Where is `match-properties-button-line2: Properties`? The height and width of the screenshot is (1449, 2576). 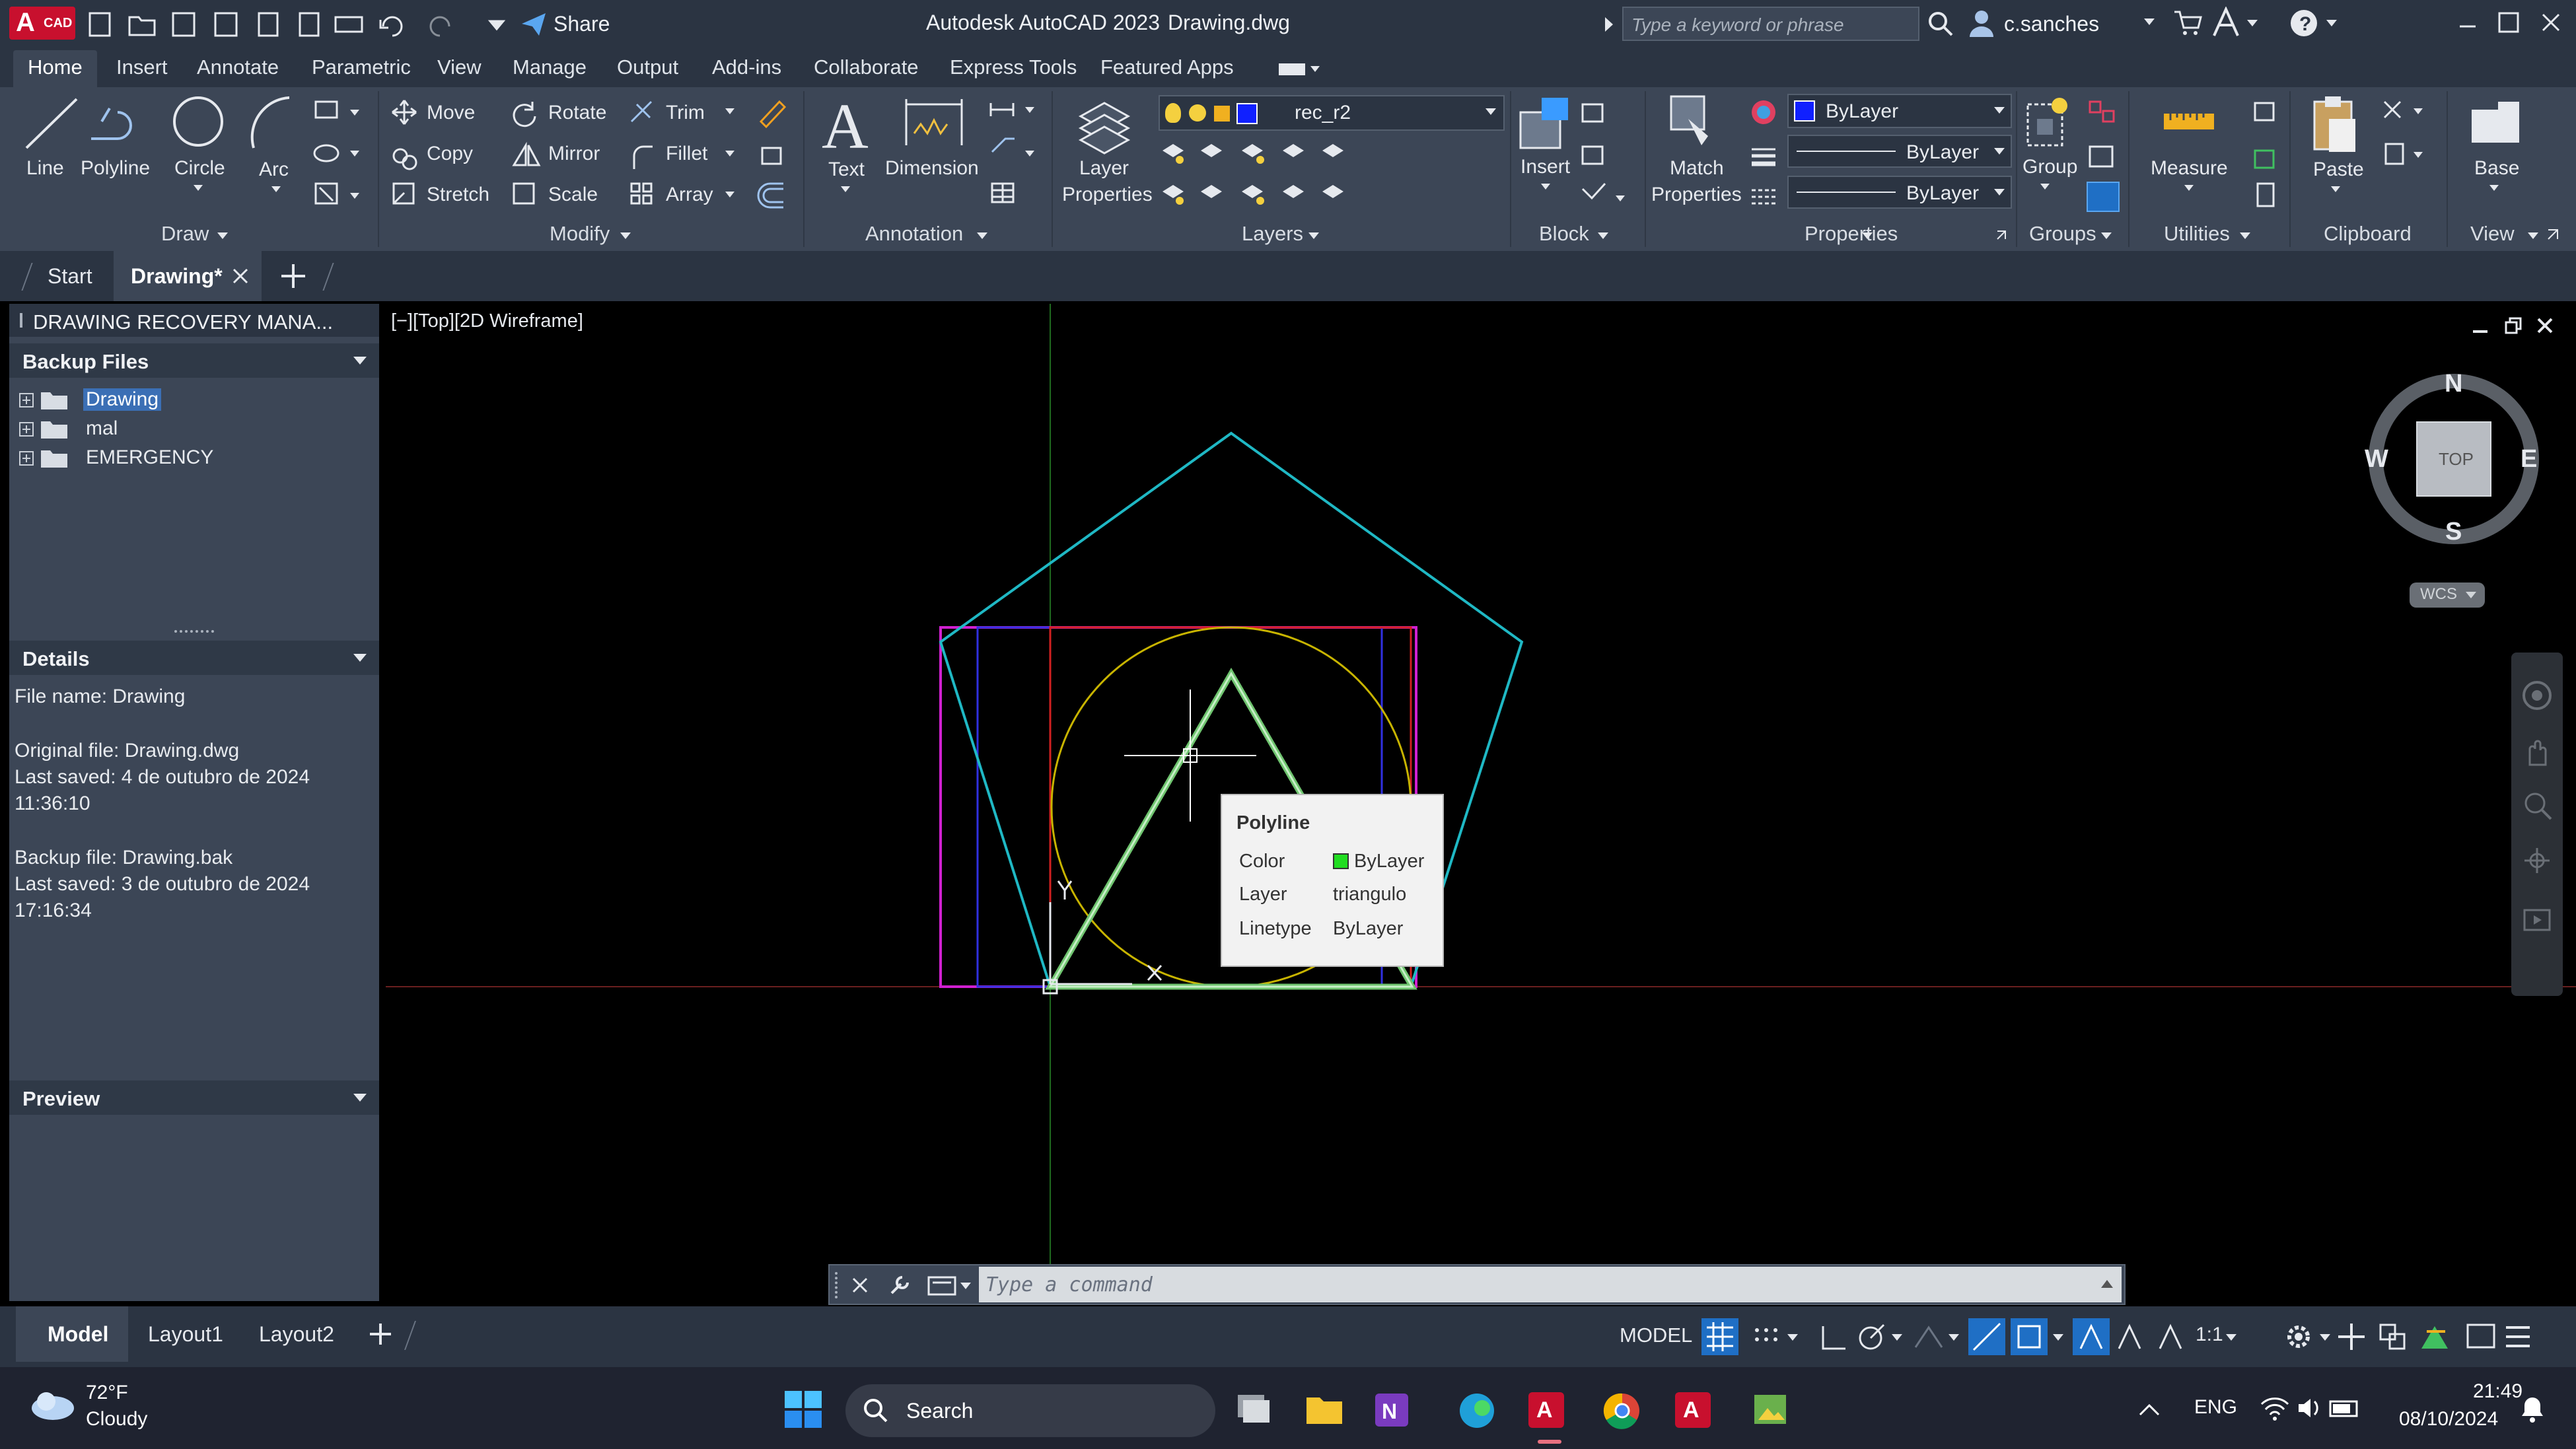
match-properties-button-line2: Properties is located at coordinates (1696, 195).